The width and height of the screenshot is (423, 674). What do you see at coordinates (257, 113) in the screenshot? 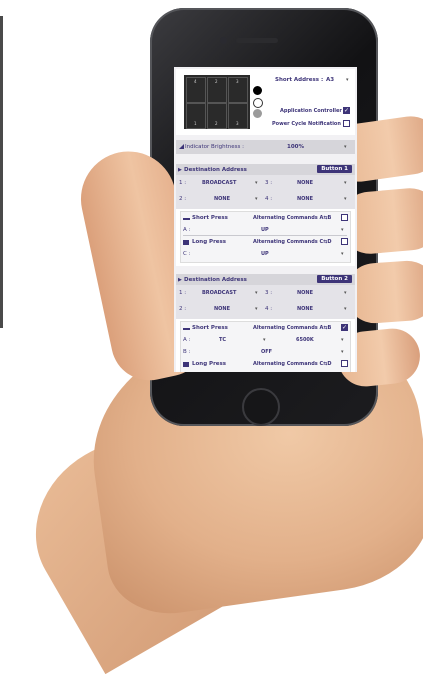
I see `color-grey-option` at bounding box center [257, 113].